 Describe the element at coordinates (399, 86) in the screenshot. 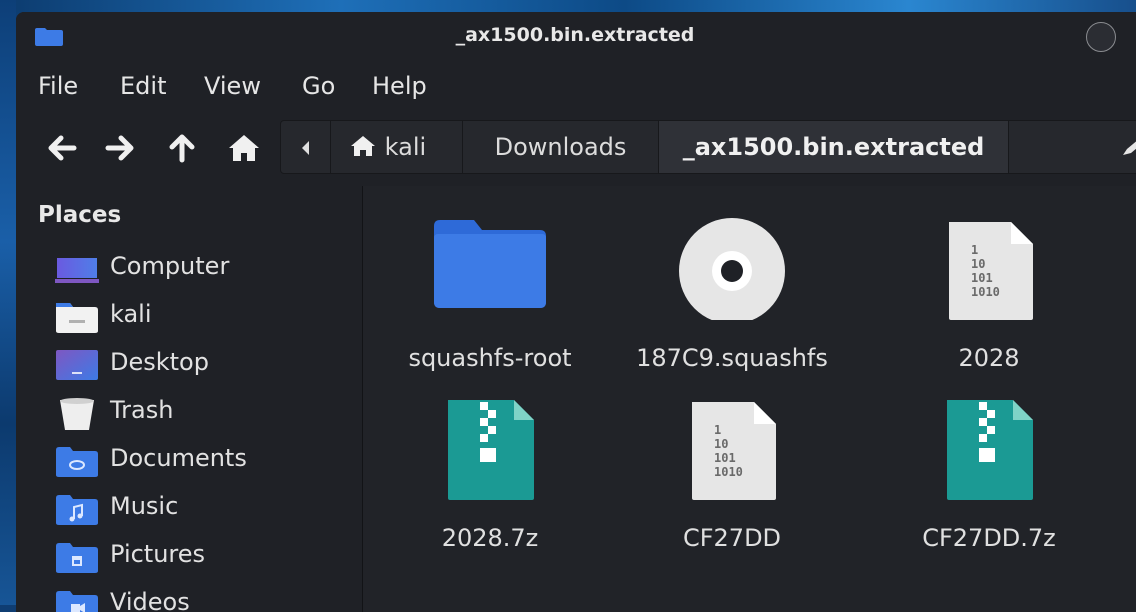

I see `menu-help: Help` at that location.